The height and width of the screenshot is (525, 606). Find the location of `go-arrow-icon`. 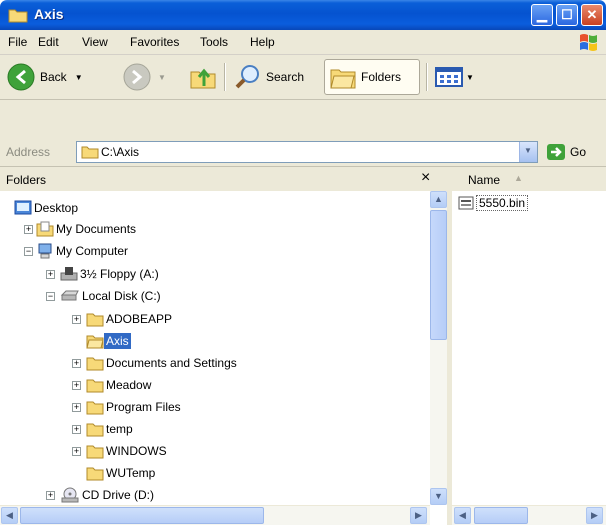

go-arrow-icon is located at coordinates (556, 152).